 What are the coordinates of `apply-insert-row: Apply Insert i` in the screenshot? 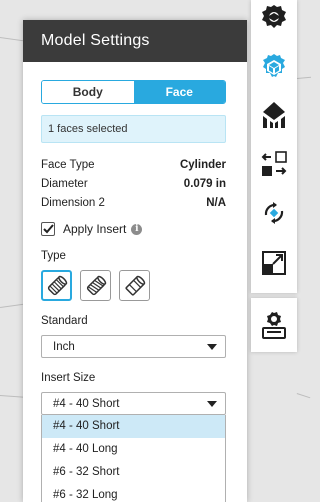 It's located at (144, 229).